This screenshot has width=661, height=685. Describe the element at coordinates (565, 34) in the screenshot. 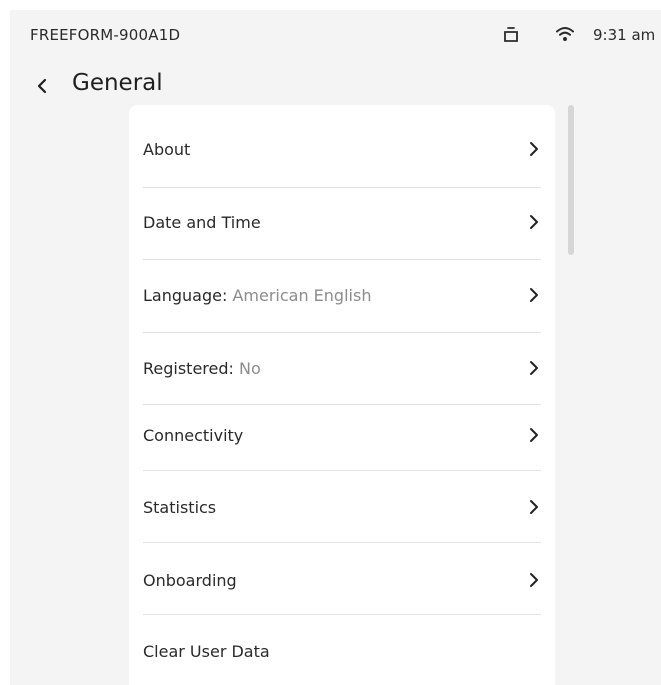

I see `wifi-icon` at that location.